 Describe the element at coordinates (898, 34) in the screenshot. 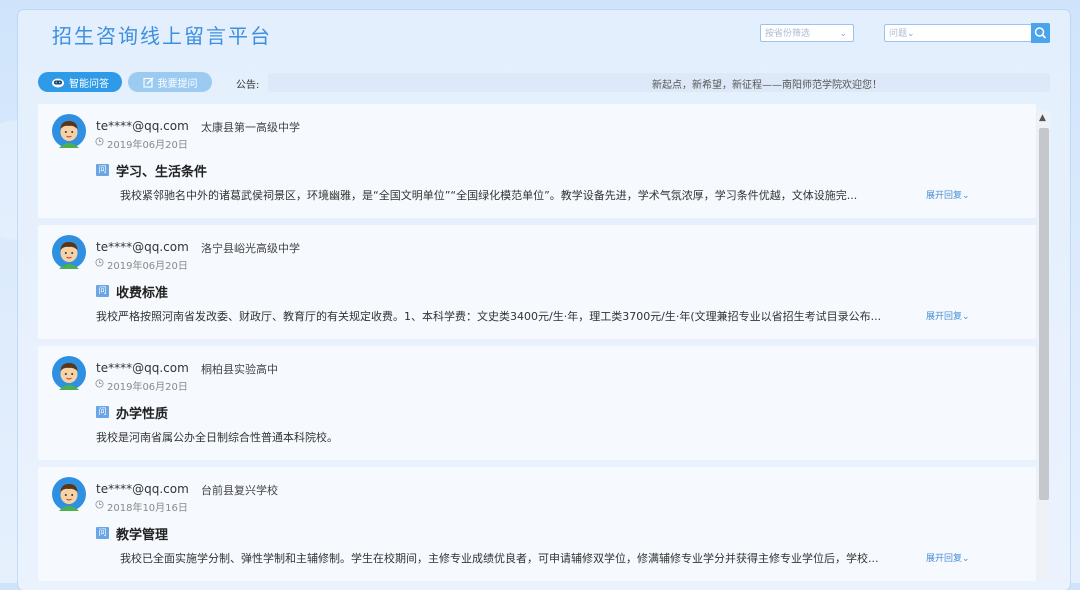

I see `search-placeholder: 问题` at that location.